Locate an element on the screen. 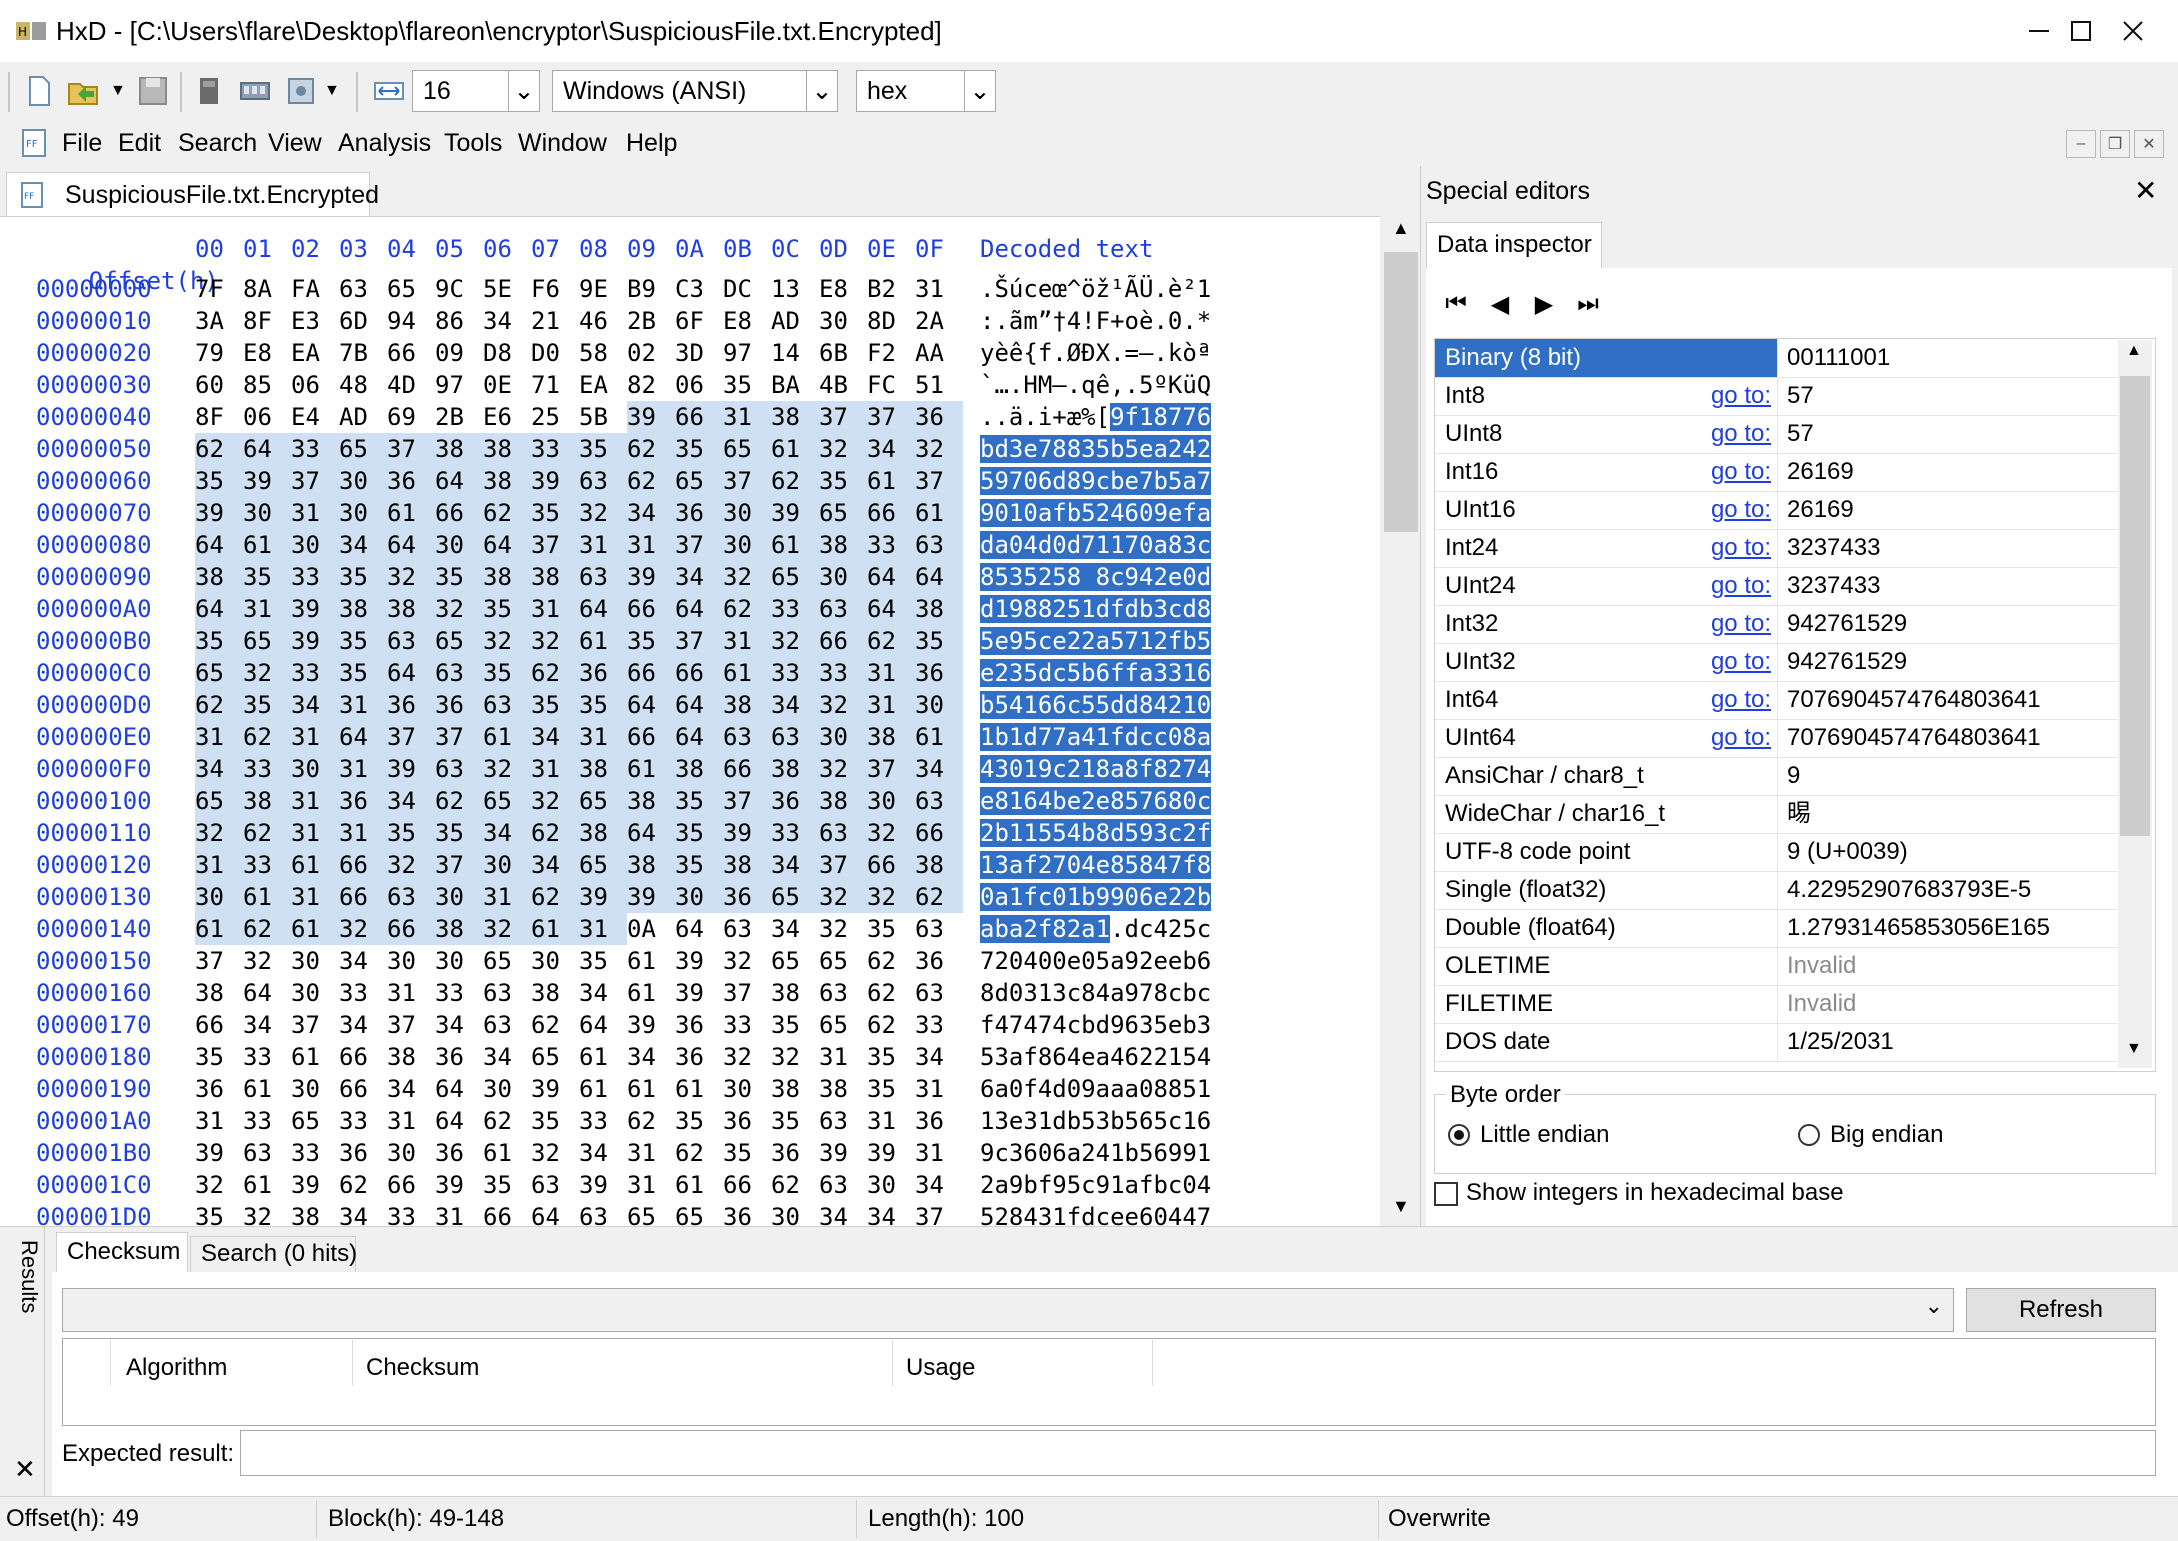 The image size is (2178, 1541). decoded-char: H is located at coordinates (1030, 385).